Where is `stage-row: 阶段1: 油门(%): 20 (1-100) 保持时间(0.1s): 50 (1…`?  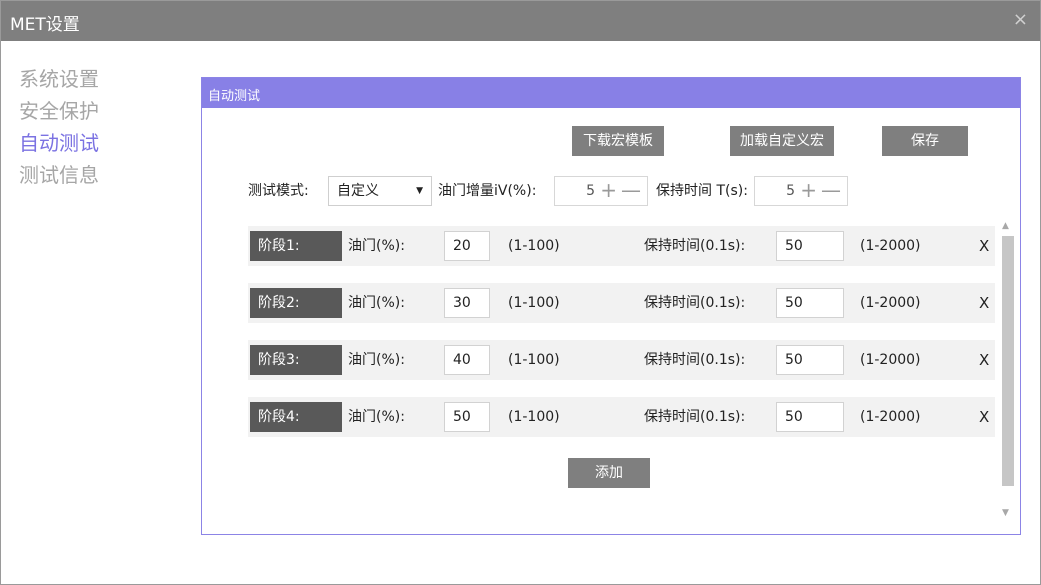
stage-row: 阶段1: 油门(%): 20 (1-100) 保持时间(0.1s): 50 (1… is located at coordinates (621, 246).